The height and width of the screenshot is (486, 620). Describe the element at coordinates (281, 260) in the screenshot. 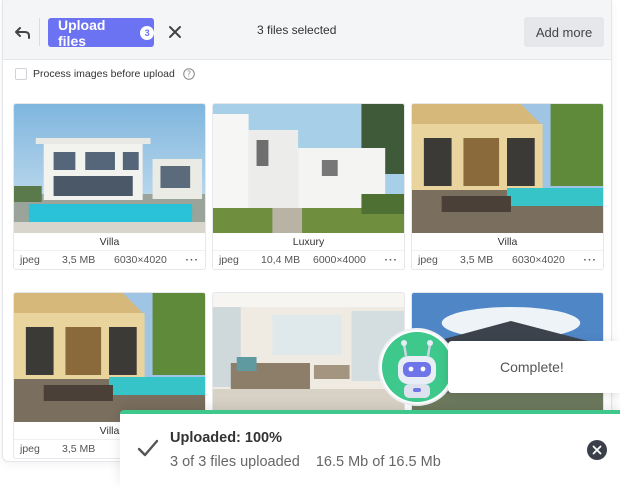

I see `file-size: 10,4 MB` at that location.